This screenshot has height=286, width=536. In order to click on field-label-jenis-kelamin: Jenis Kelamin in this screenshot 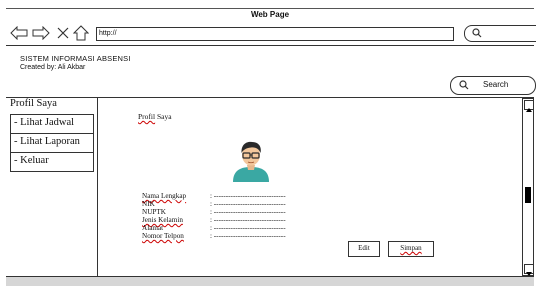, I will do `click(162, 220)`.